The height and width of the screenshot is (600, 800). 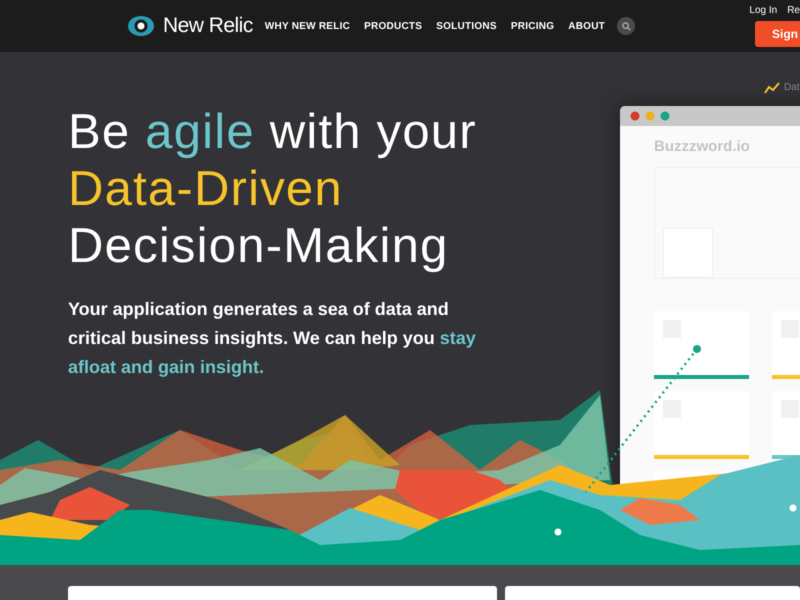 What do you see at coordinates (307, 26) in the screenshot?
I see `nav-link: WHY NEW RELIC` at bounding box center [307, 26].